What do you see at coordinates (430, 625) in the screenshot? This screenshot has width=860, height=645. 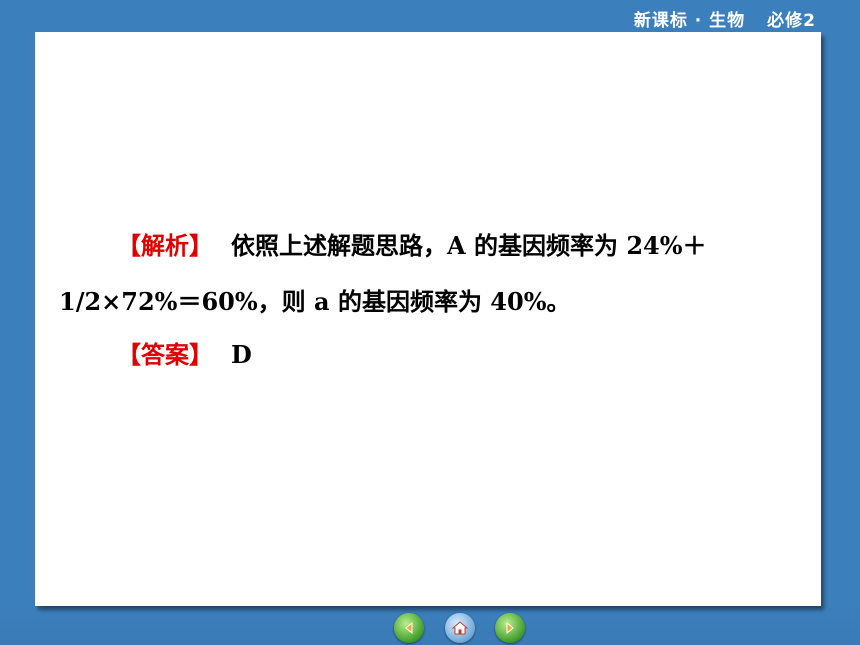 I see `bottom-band` at bounding box center [430, 625].